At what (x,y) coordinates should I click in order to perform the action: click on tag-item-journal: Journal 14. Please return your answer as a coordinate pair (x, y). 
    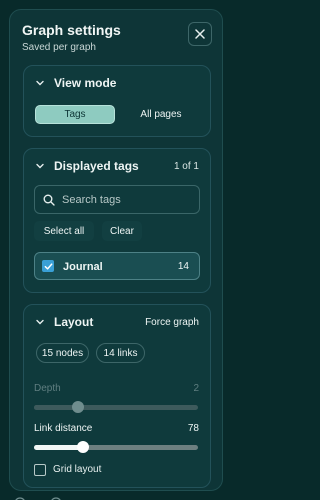
    Looking at the image, I should click on (117, 266).